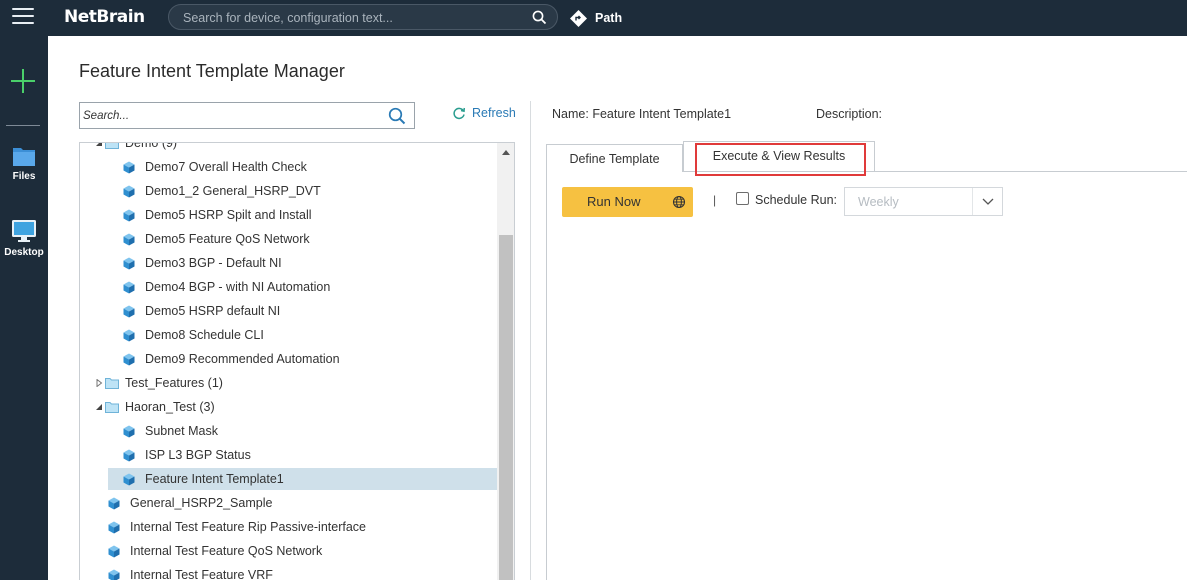 This screenshot has width=1187, height=580. I want to click on path-icon, so click(578, 18).